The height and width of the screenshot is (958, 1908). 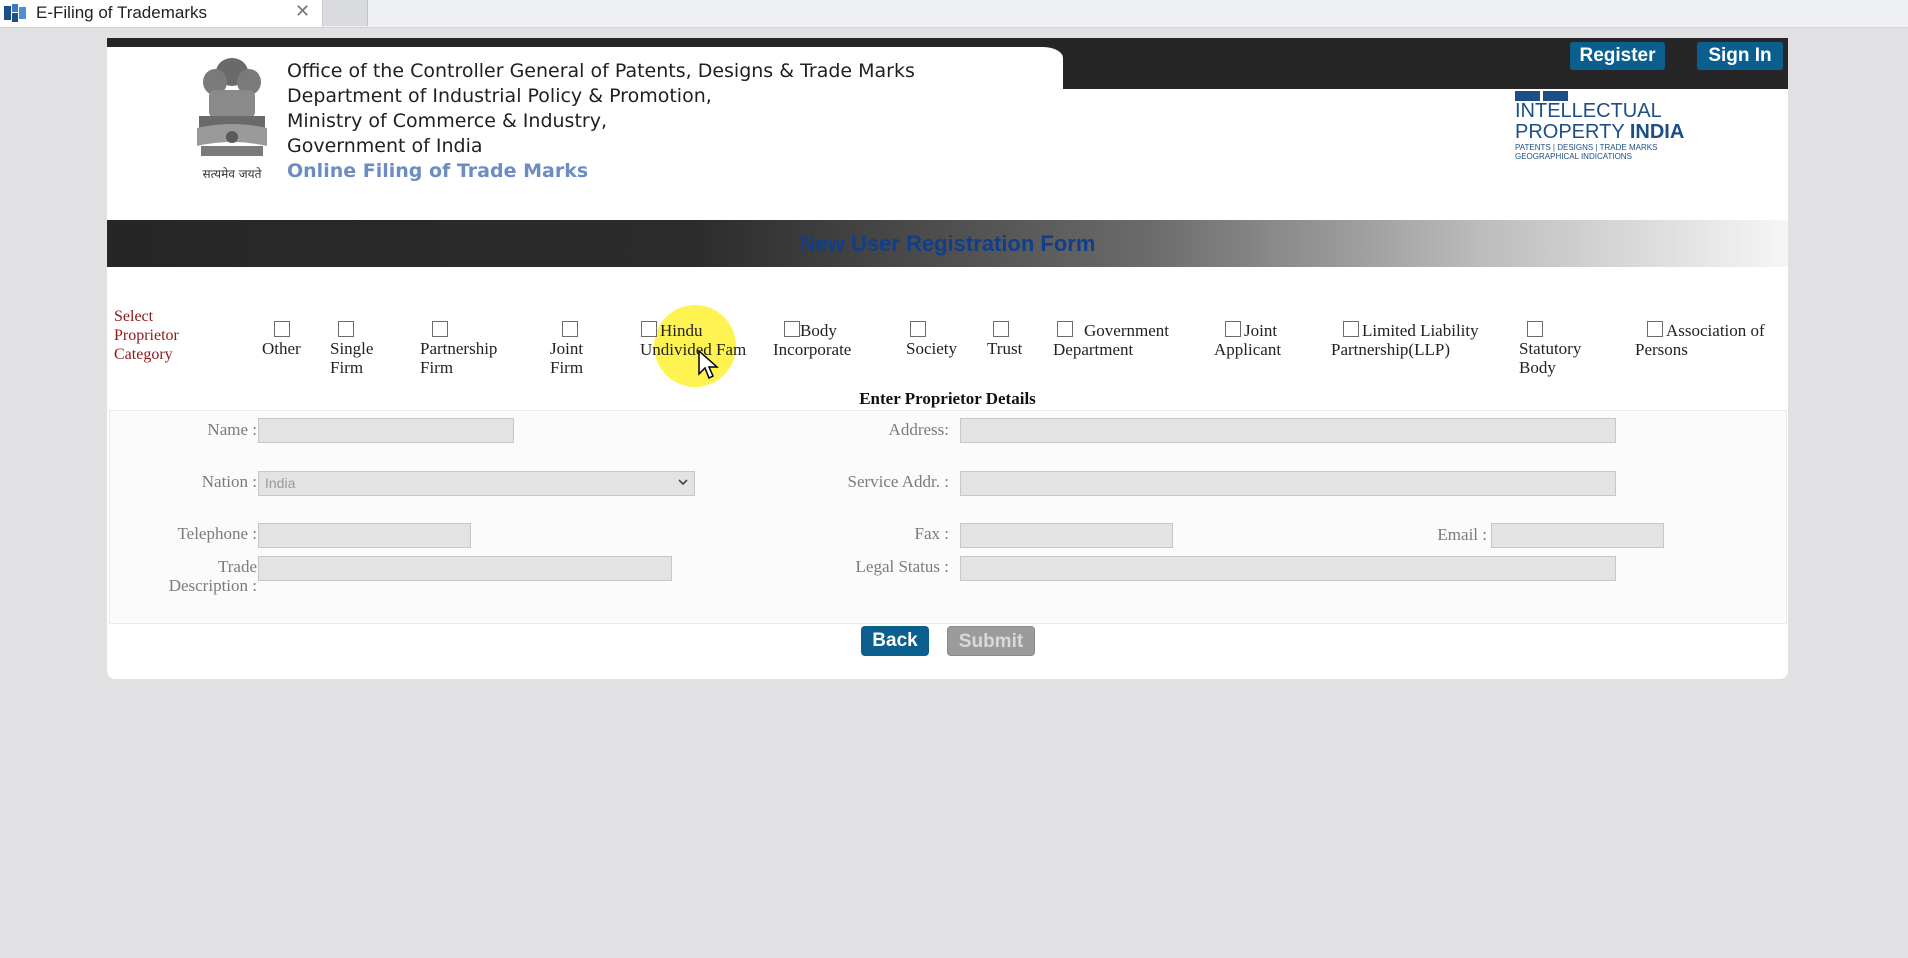 What do you see at coordinates (579, 42) in the screenshot?
I see `header-top-bar` at bounding box center [579, 42].